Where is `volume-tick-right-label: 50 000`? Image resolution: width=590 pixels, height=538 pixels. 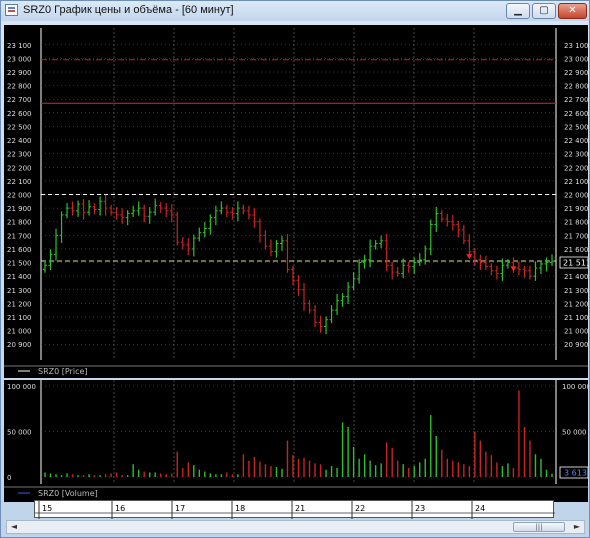 volume-tick-right-label: 50 000 is located at coordinates (574, 433).